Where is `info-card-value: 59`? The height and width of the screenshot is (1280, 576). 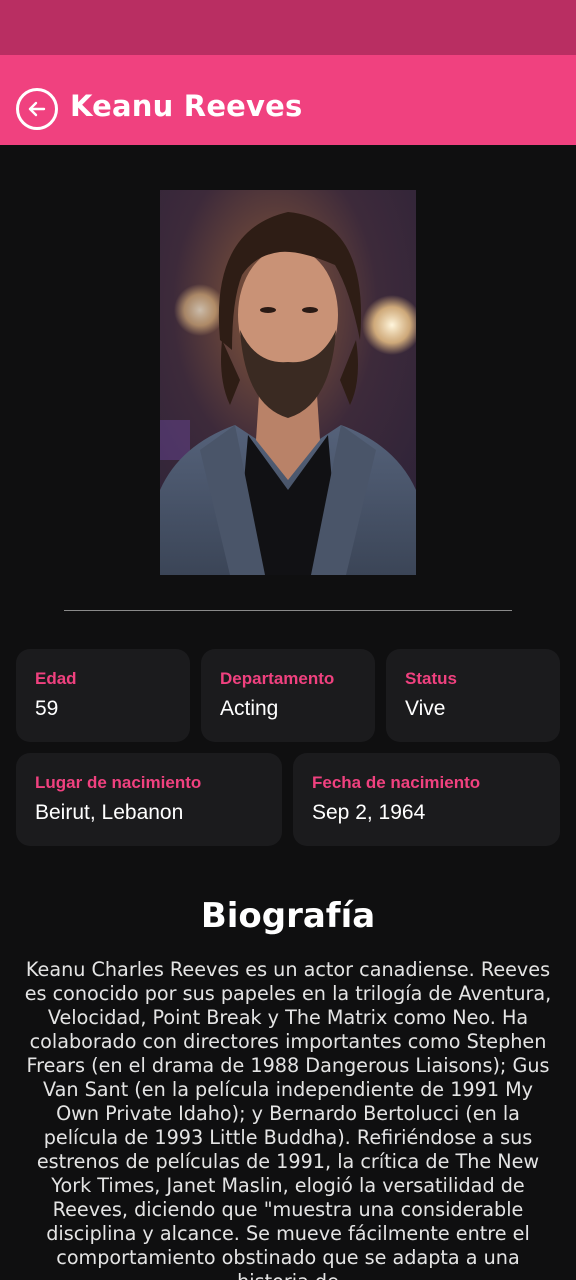
info-card-value: 59 is located at coordinates (47, 708).